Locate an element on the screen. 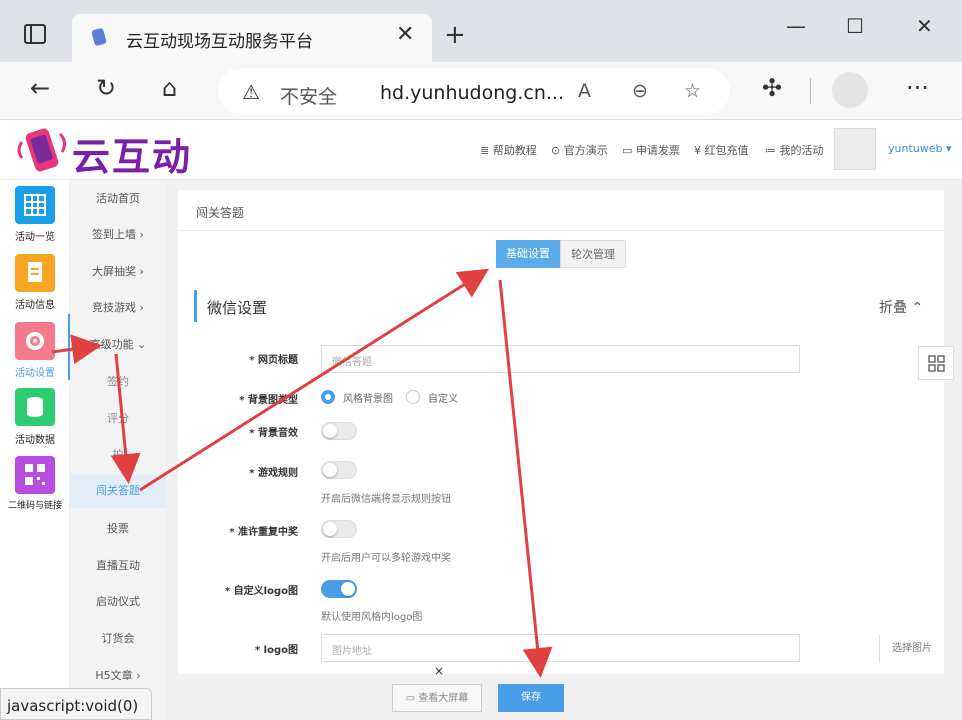 The image size is (962, 720). new-tab-button: + is located at coordinates (455, 35).